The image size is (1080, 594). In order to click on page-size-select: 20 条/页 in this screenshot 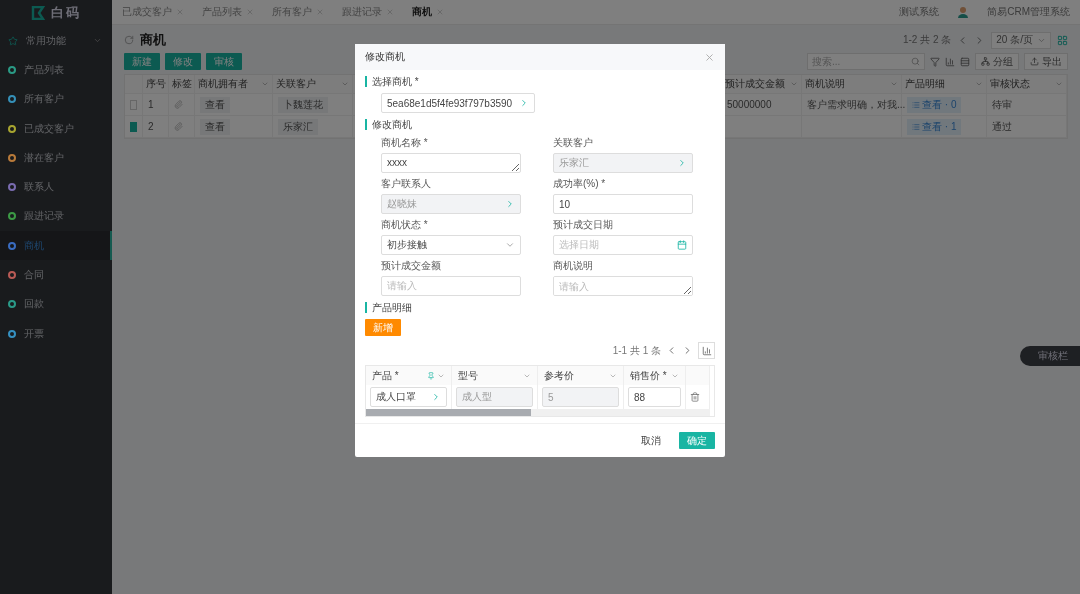, I will do `click(1021, 40)`.